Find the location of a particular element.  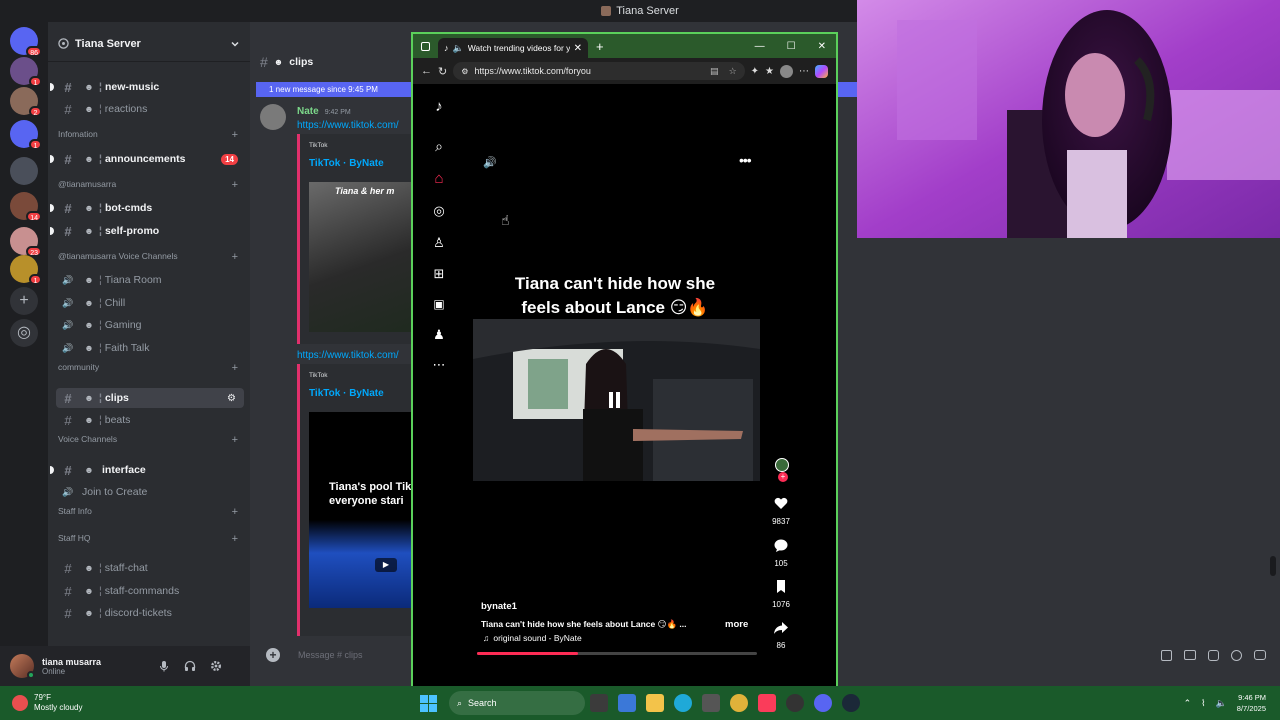

channel-category: Infomation + is located at coordinates (148, 135).